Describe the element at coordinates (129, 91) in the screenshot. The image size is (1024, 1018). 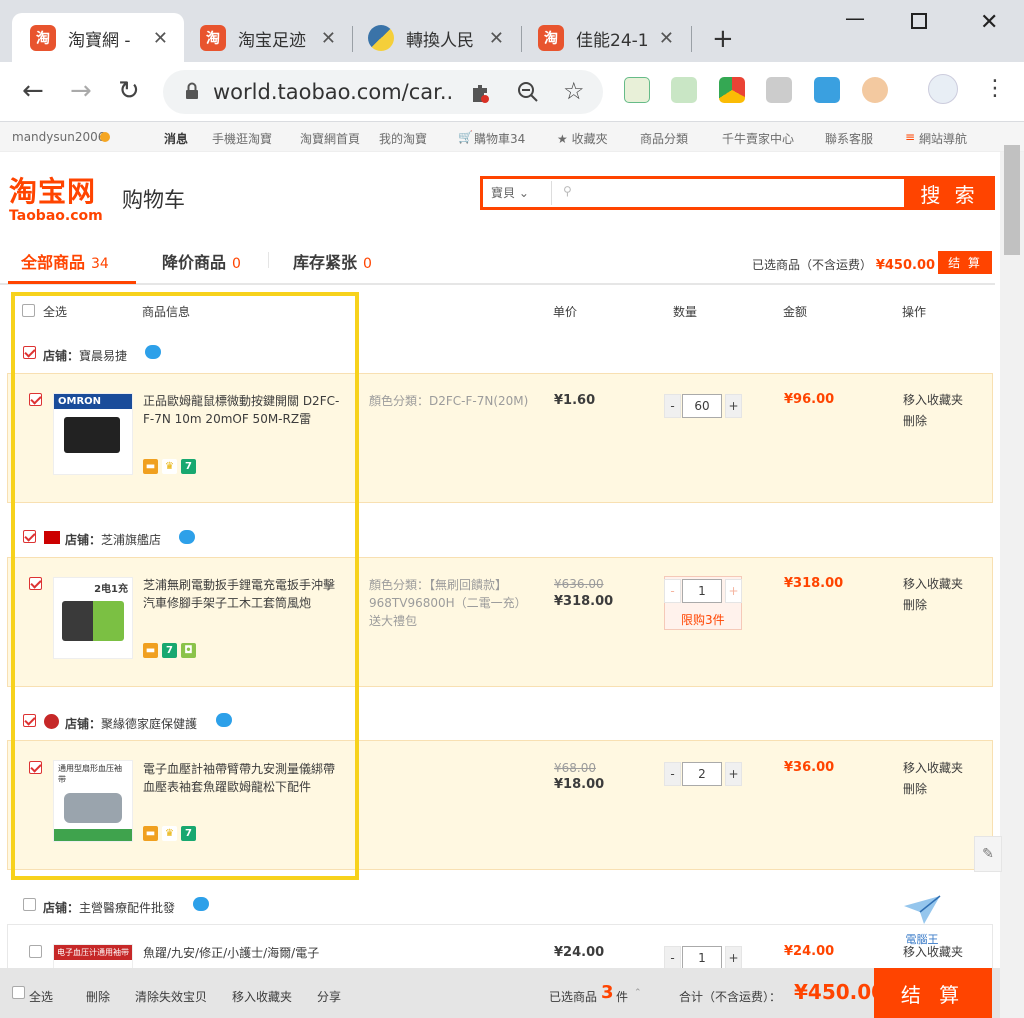
I see `reload-icon: ↻` at that location.